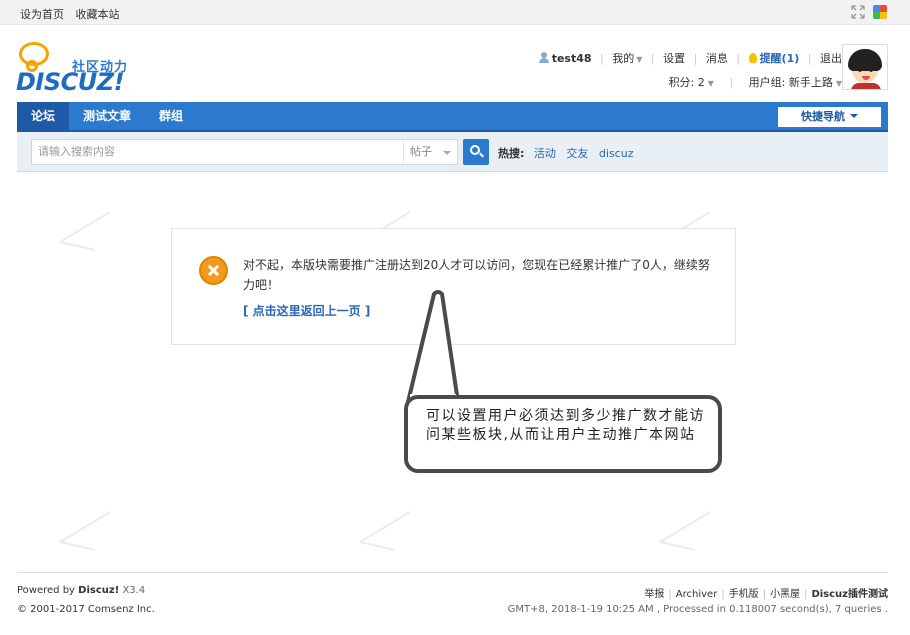 The image size is (910, 635). Describe the element at coordinates (865, 67) in the screenshot. I see `avatar` at that location.